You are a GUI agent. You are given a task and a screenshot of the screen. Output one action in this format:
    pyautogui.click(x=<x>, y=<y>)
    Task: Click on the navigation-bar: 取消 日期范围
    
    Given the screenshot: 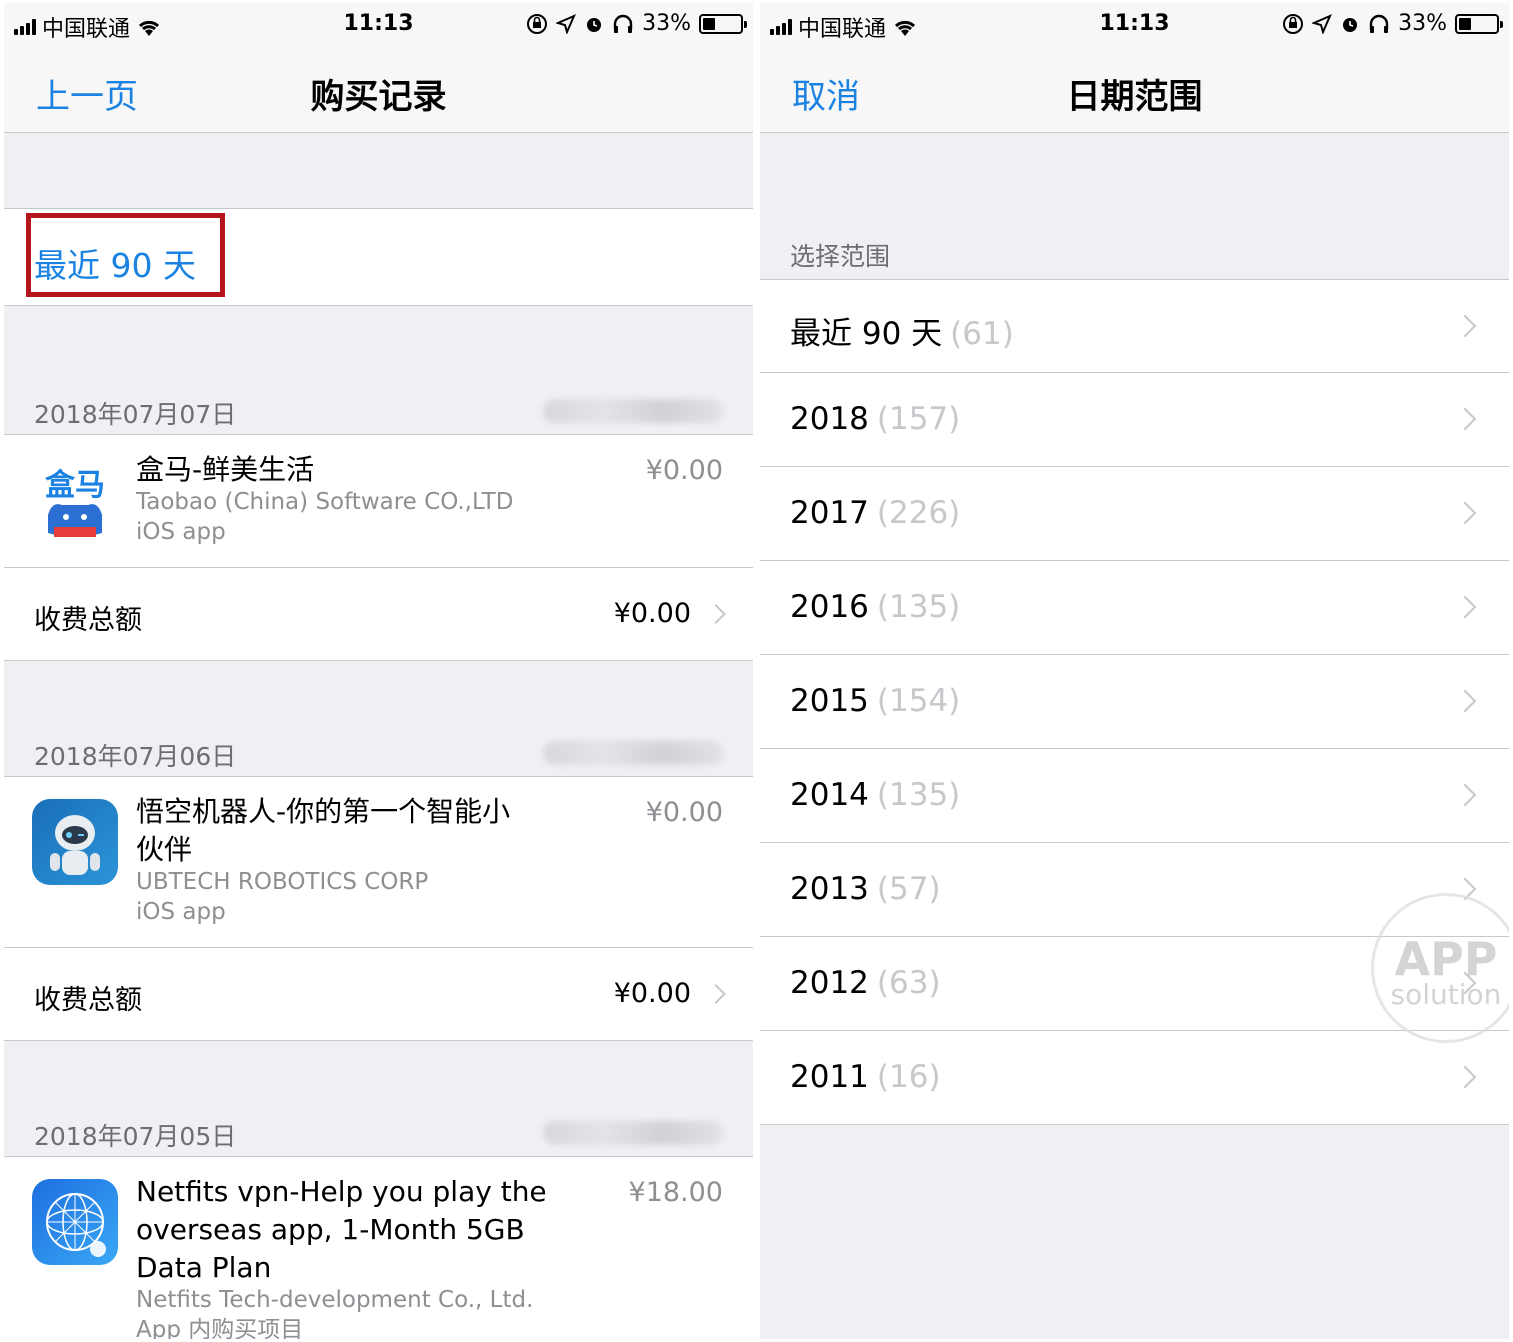 What is the action you would take?
    pyautogui.click(x=1134, y=90)
    